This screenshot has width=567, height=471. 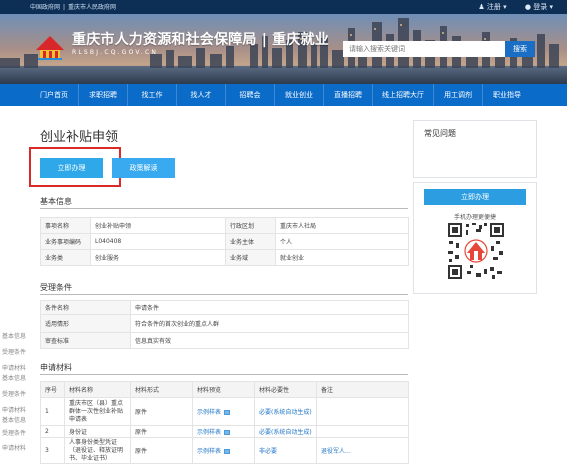 I want to click on nav-item-online-hall: 线上招聘大厅, so click(x=403, y=95).